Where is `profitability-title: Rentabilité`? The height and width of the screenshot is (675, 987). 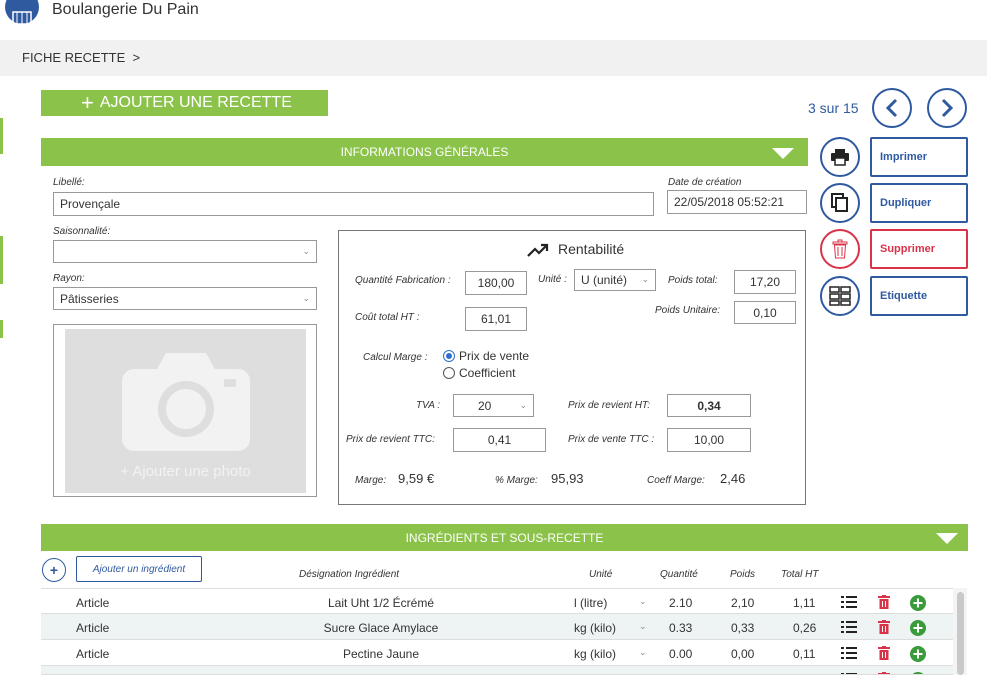 profitability-title: Rentabilité is located at coordinates (591, 249).